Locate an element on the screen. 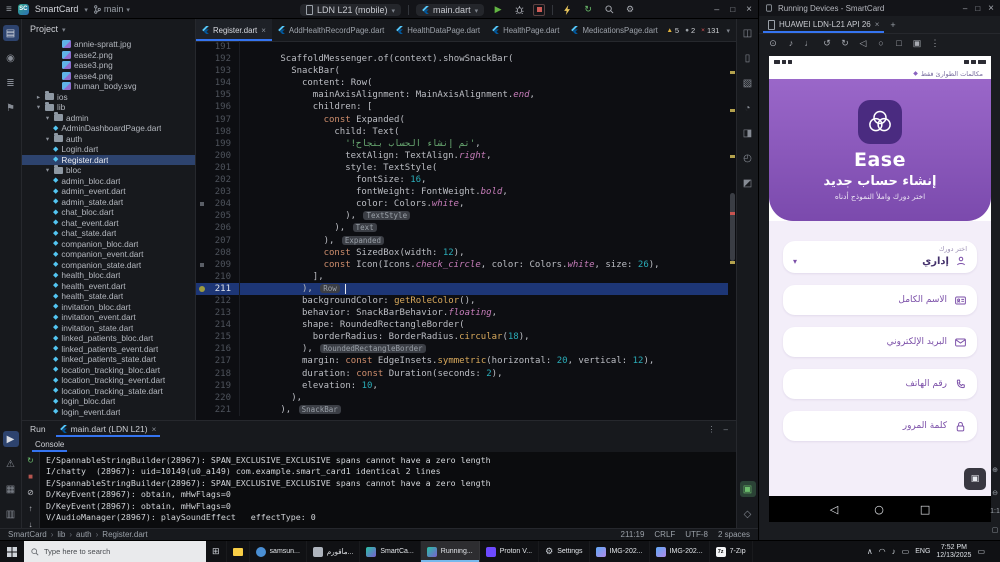  floating-dock-button: ▣ is located at coordinates (975, 479).